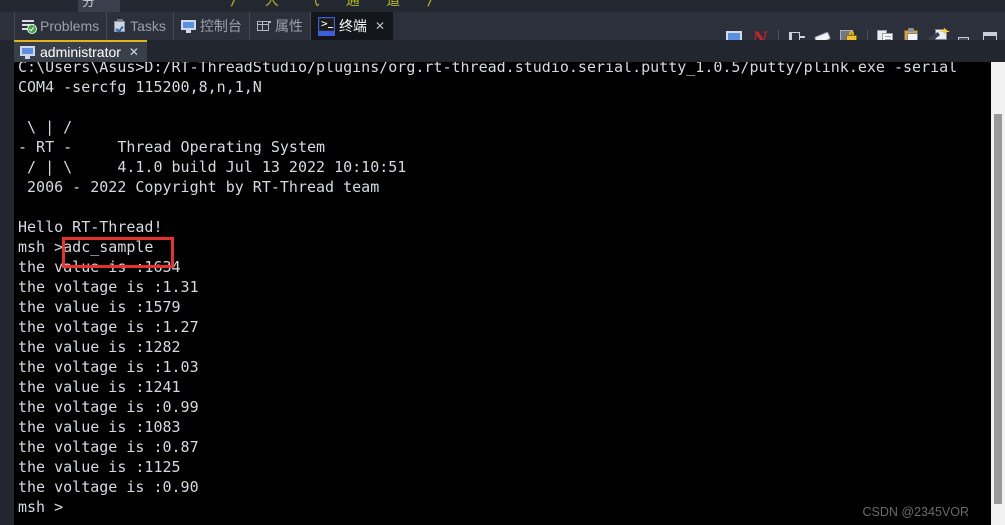  I want to click on tab-properties: 属性, so click(280, 26).